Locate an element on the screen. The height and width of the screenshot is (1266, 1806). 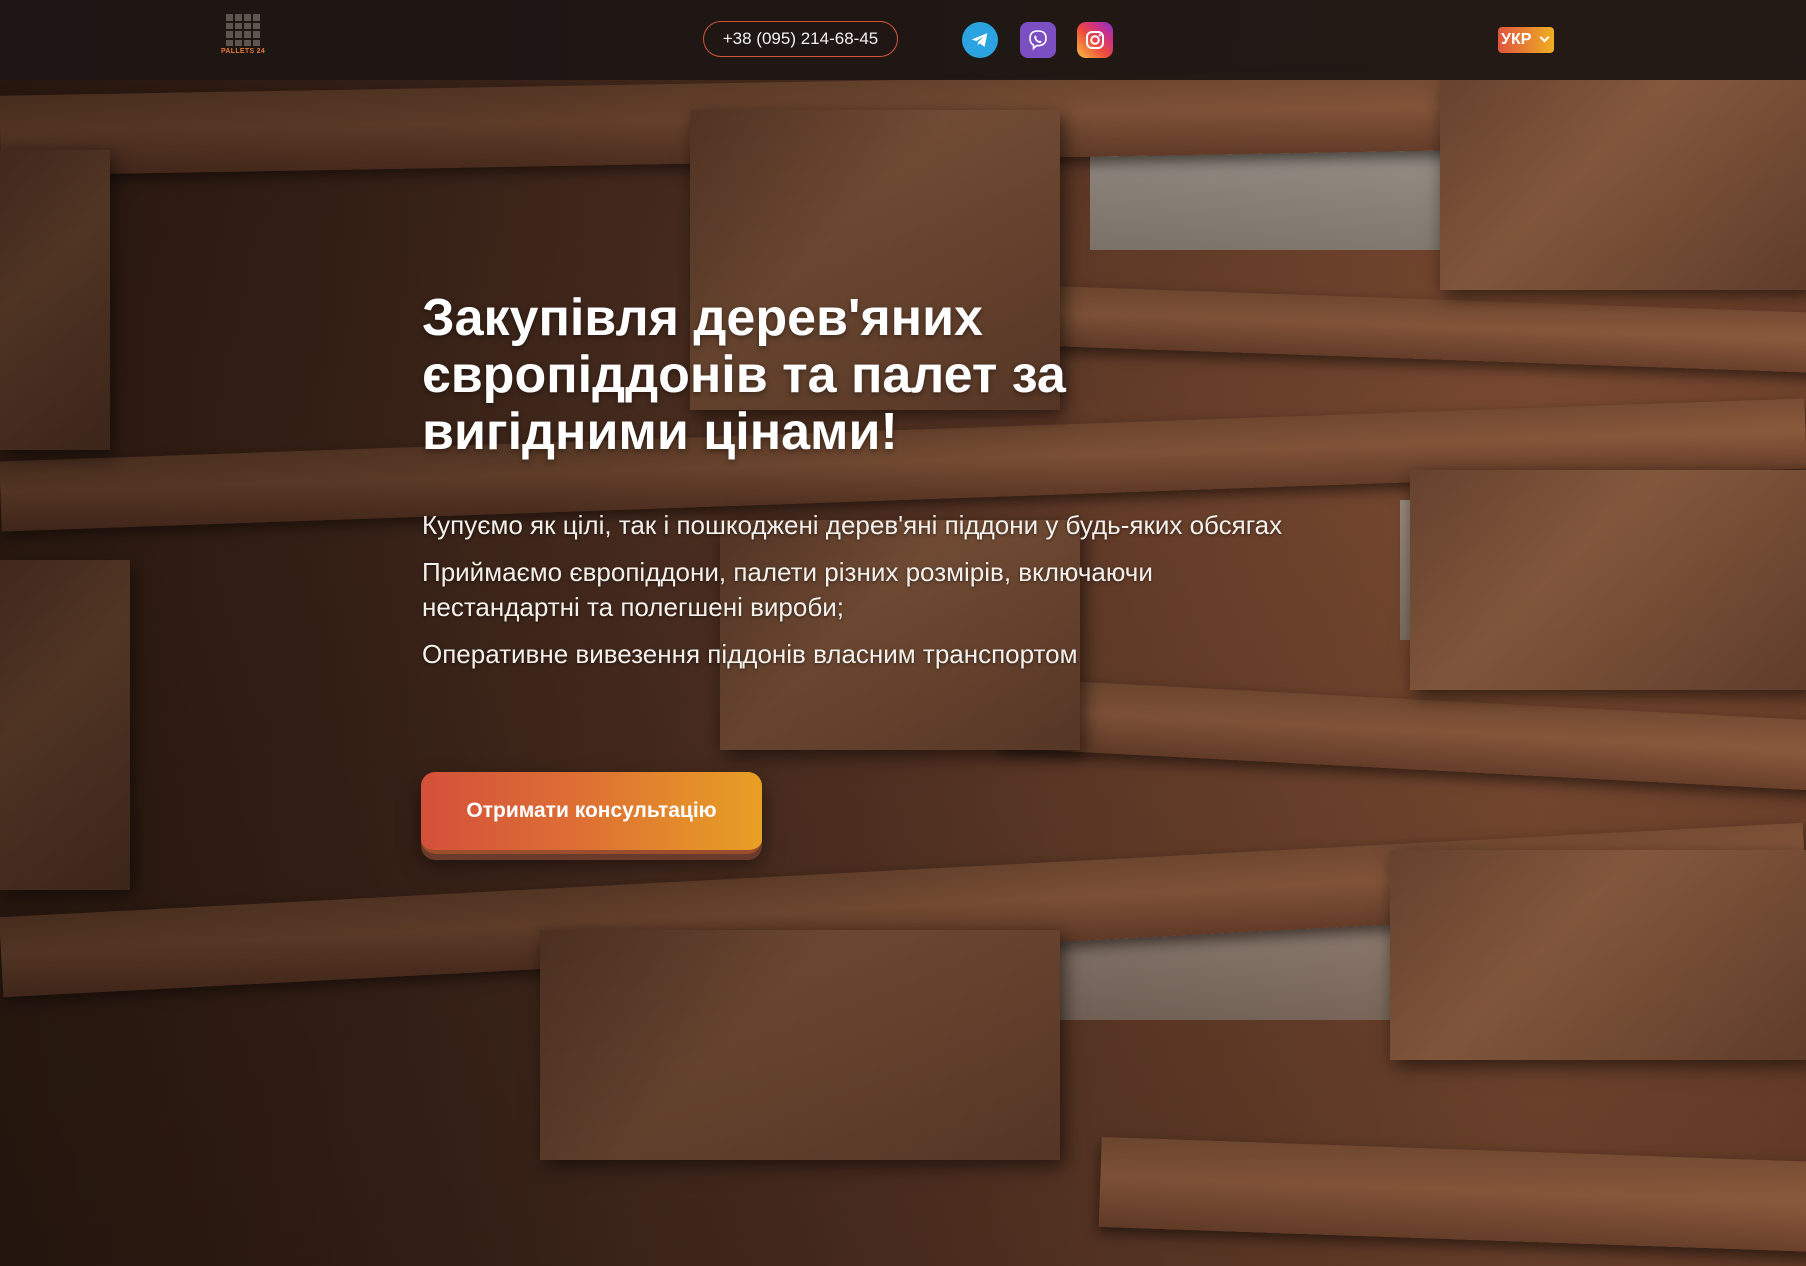
viber-link is located at coordinates (1038, 40).